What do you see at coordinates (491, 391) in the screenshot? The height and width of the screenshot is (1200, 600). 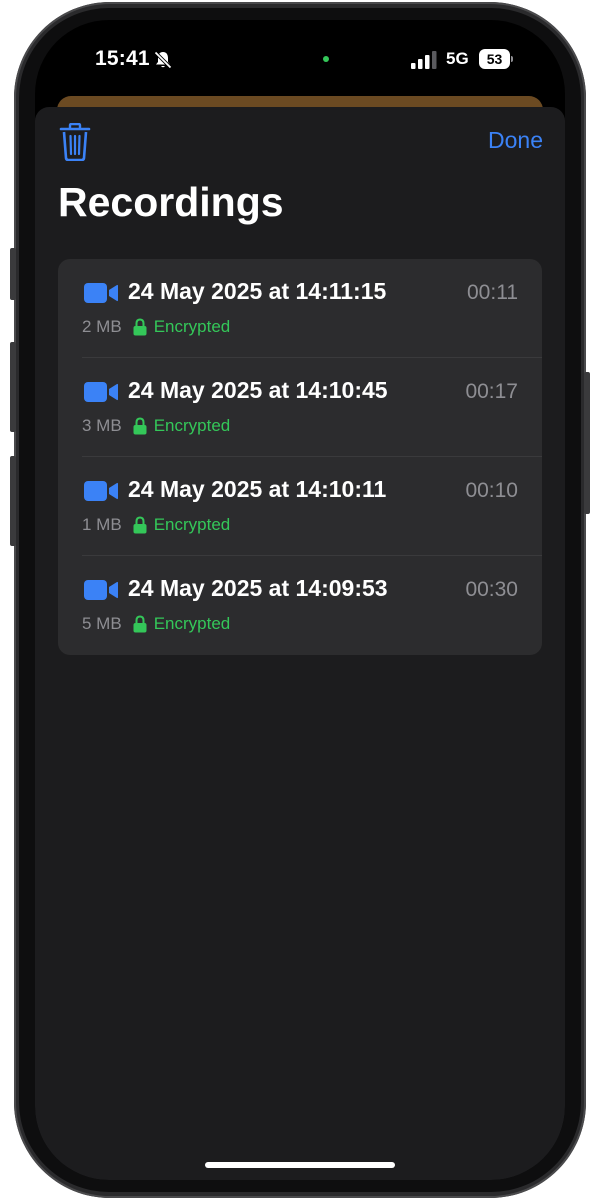 I see `recording-duration: 00:17` at bounding box center [491, 391].